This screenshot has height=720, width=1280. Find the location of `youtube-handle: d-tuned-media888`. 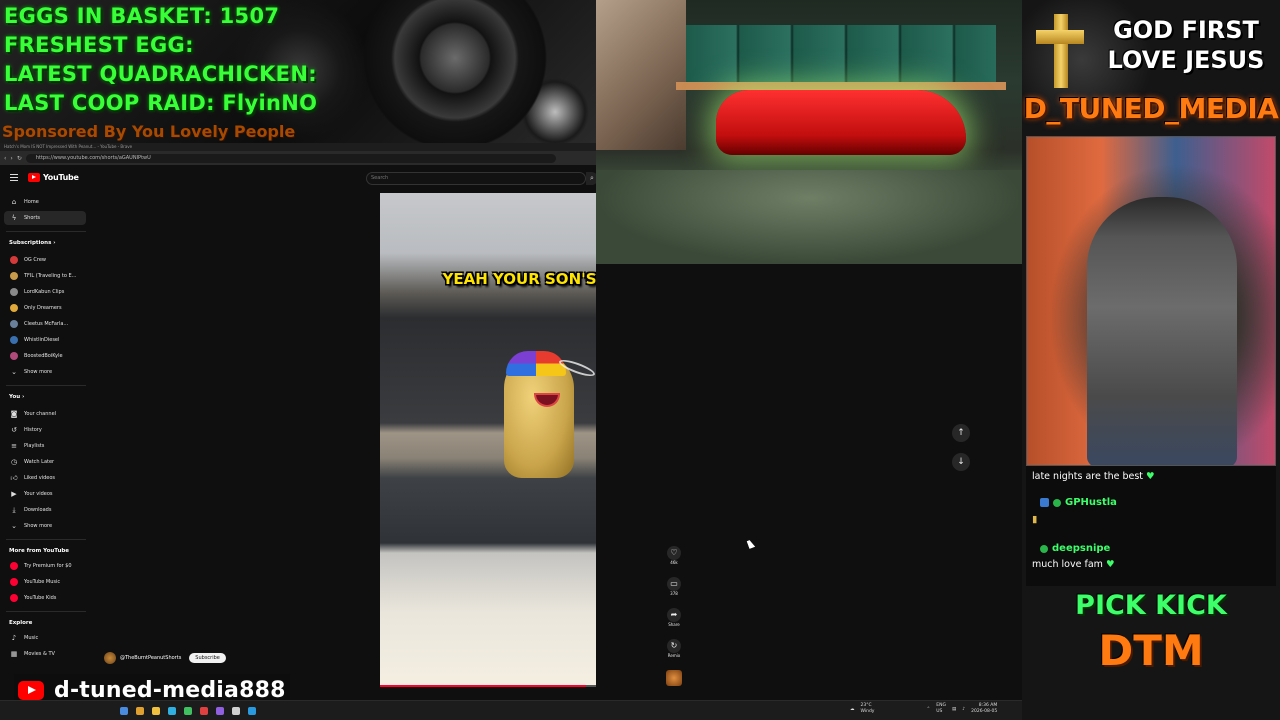

youtube-handle: d-tuned-media888 is located at coordinates (170, 690).